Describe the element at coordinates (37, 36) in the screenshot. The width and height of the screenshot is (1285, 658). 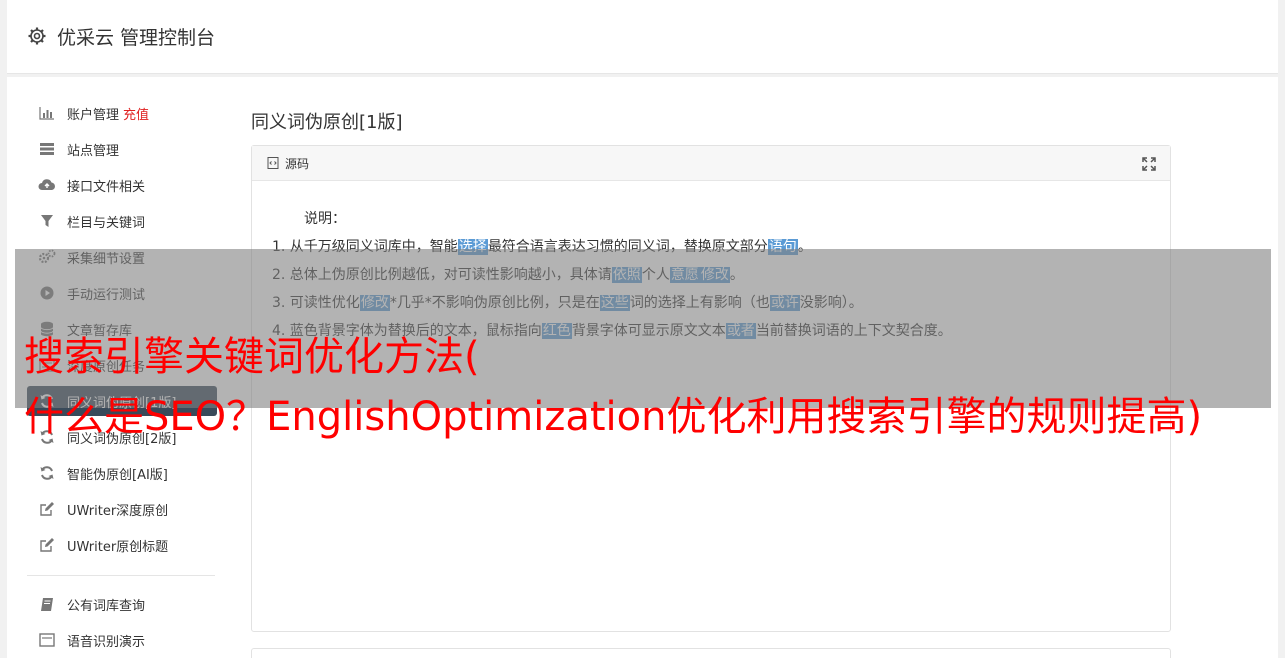
I see `gear-icon` at that location.